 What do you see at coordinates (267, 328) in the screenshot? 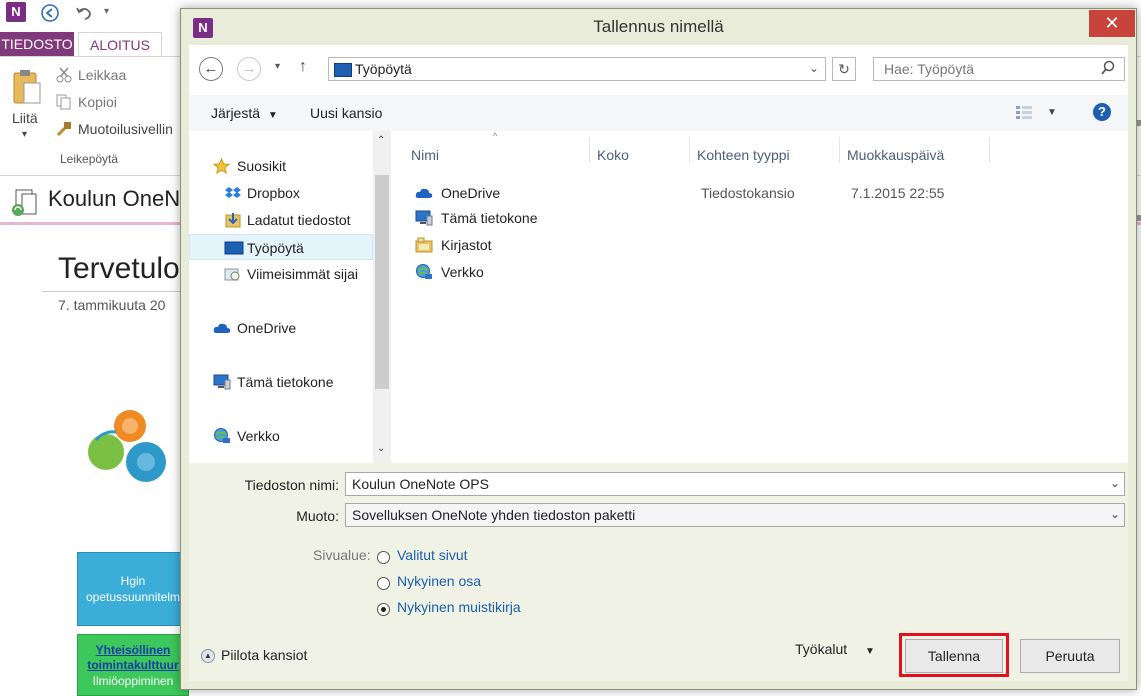
I see `nav-item-label: OneDrive` at bounding box center [267, 328].